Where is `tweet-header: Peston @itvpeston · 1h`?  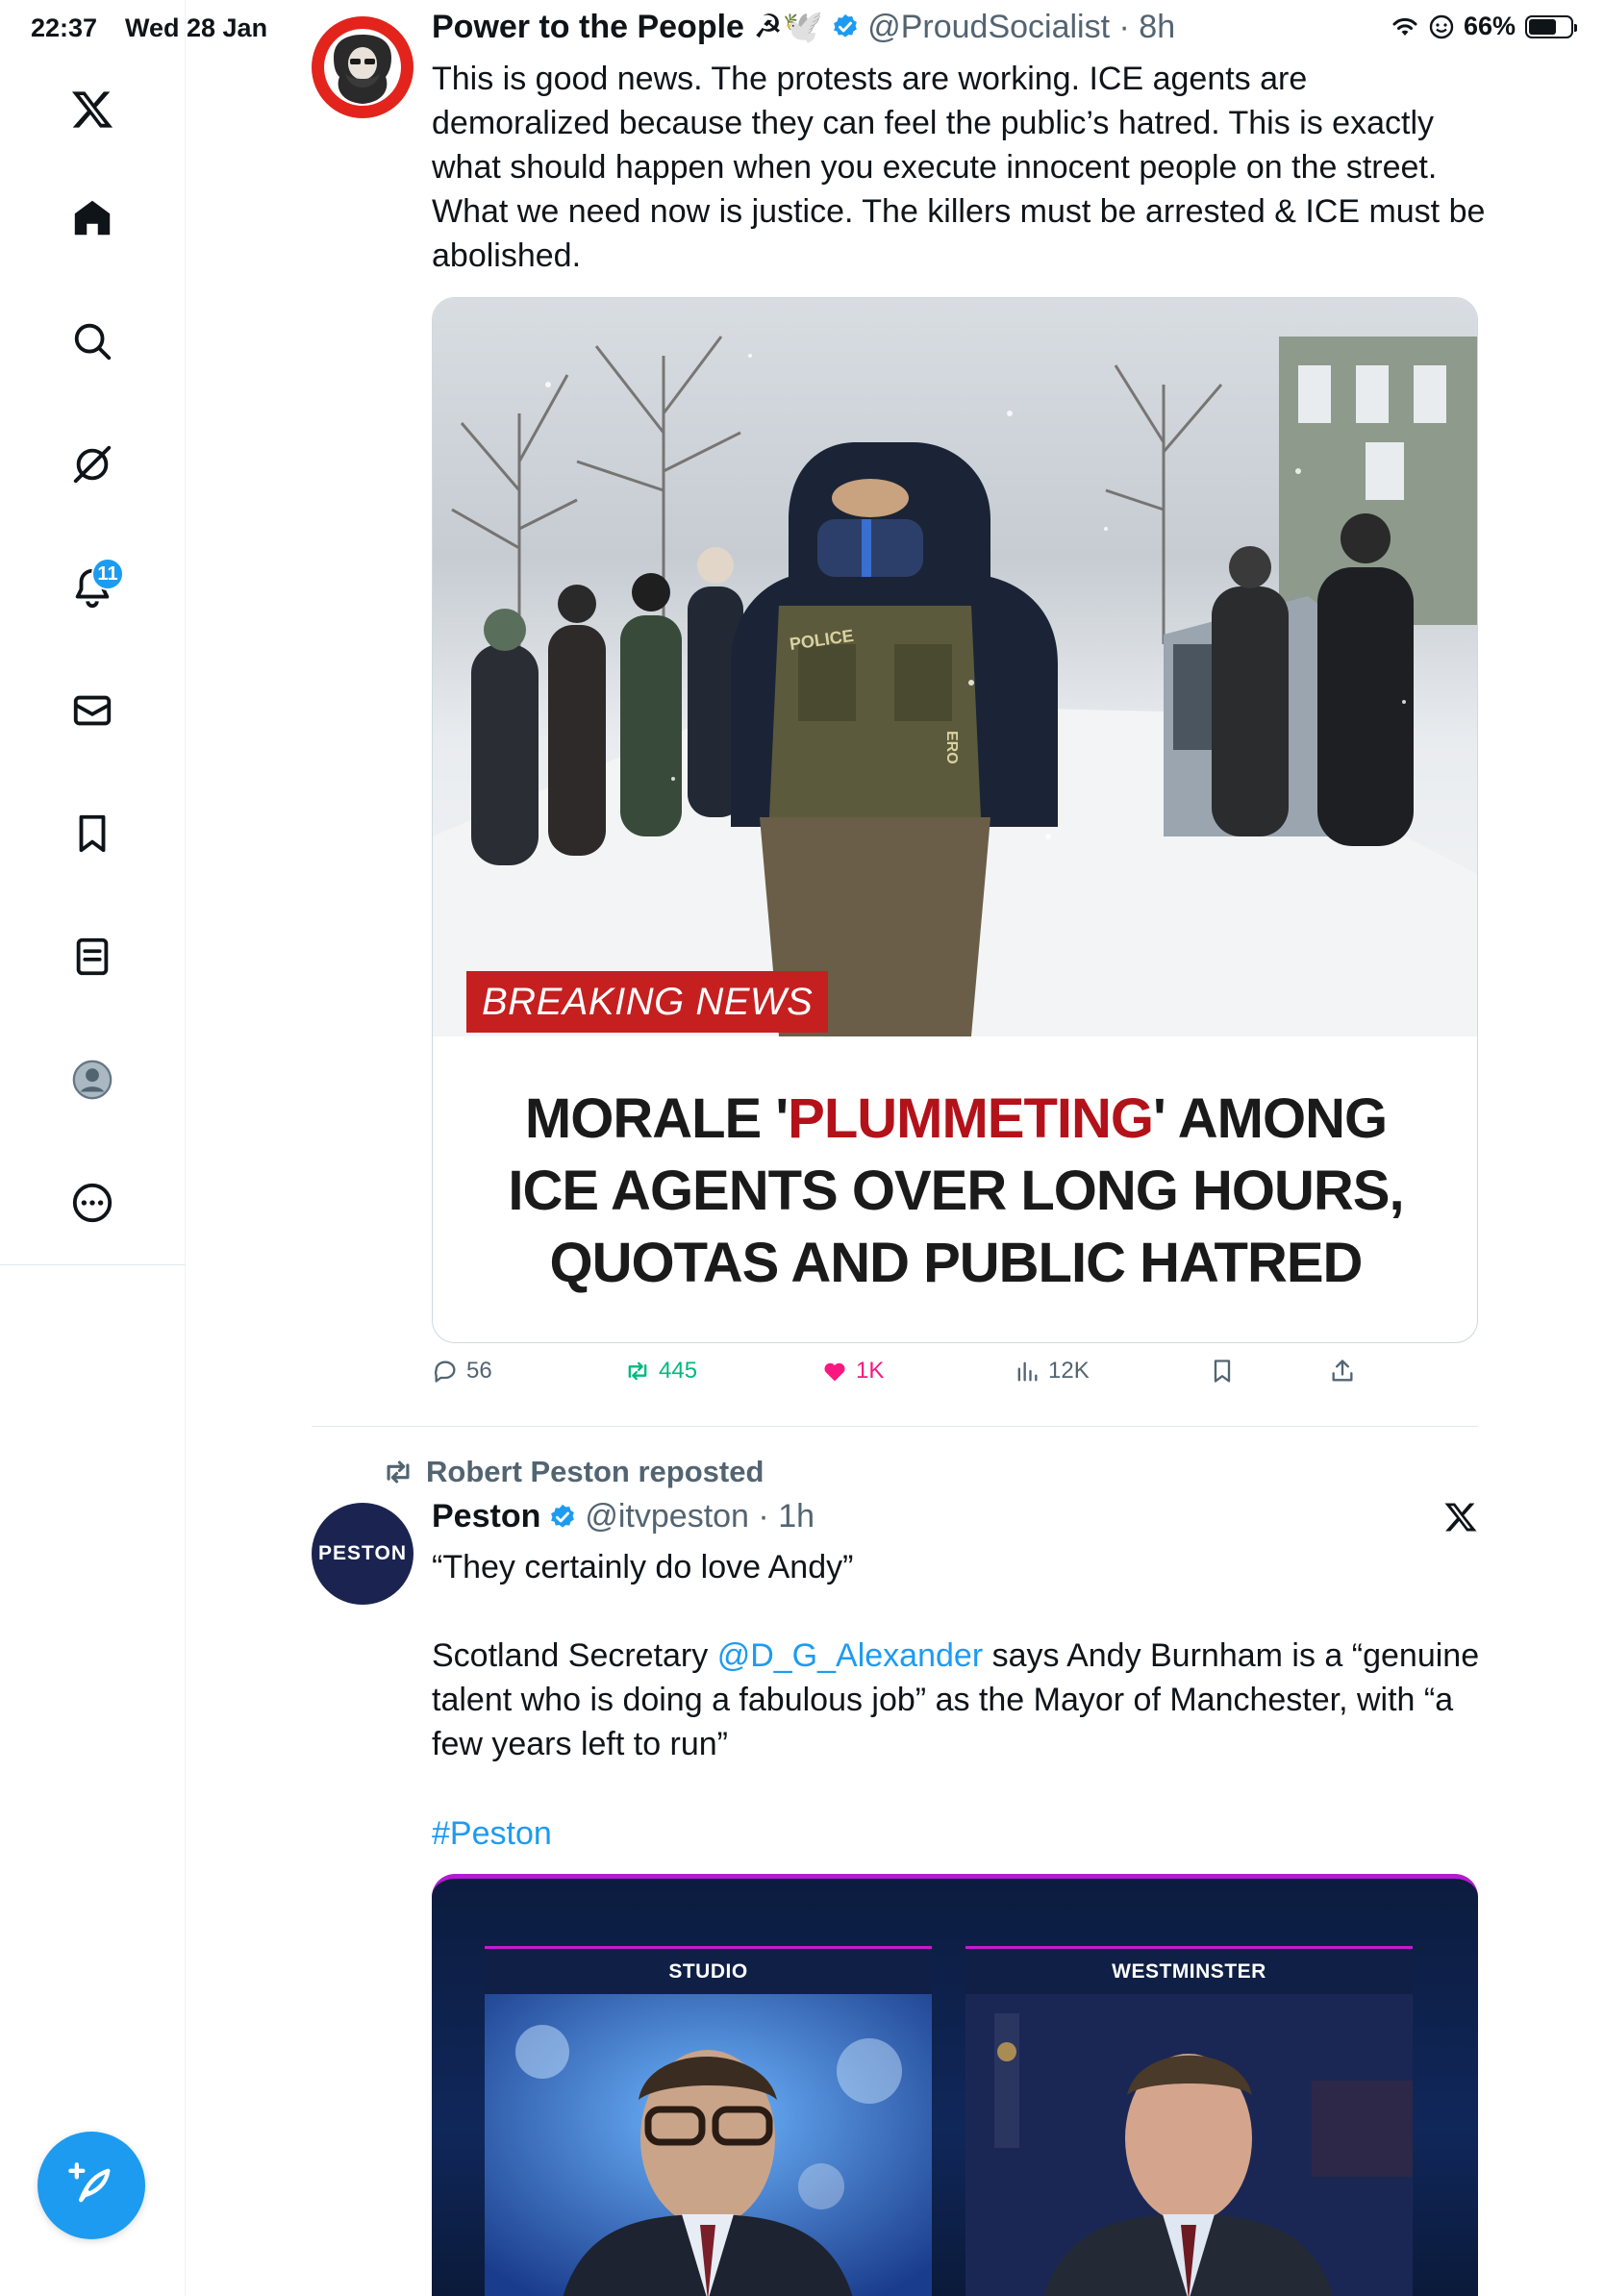
tweet-header: Peston @itvpeston · 1h is located at coordinates (623, 1516).